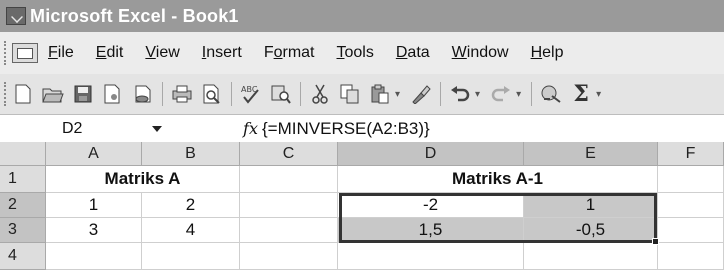  I want to click on cell-f1, so click(691, 179).